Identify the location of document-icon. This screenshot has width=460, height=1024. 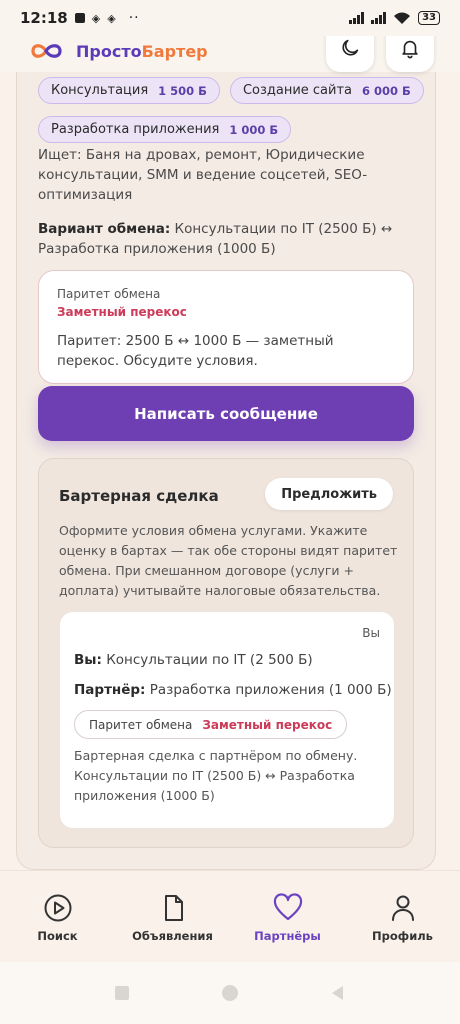
(173, 908).